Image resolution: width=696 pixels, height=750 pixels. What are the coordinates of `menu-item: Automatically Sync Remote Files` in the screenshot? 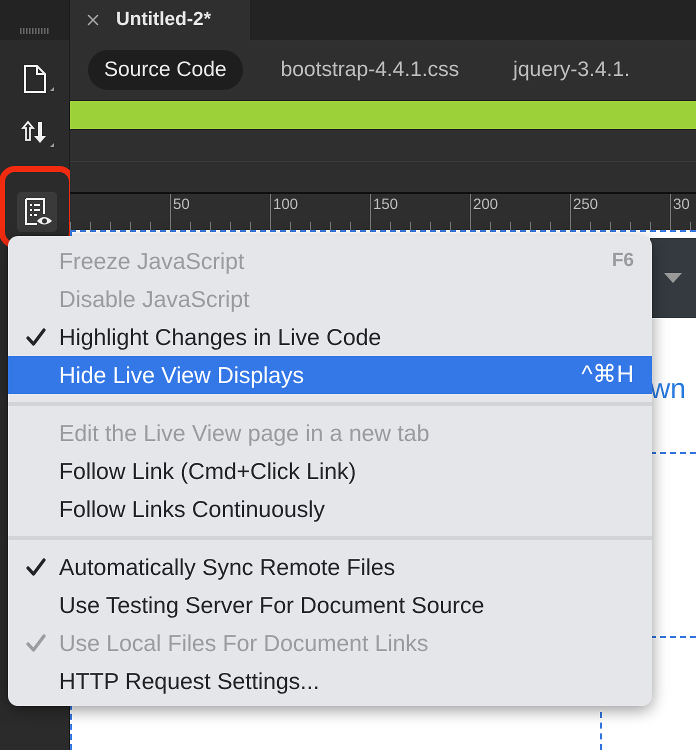 It's located at (330, 567).